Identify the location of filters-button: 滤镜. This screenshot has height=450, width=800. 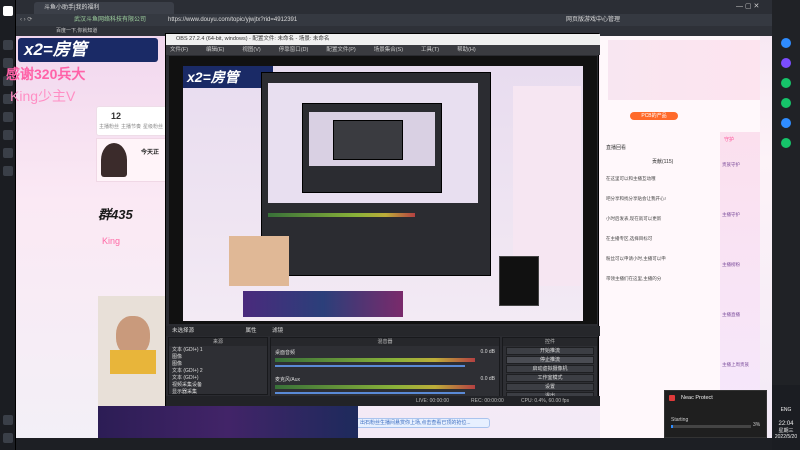
(277, 331).